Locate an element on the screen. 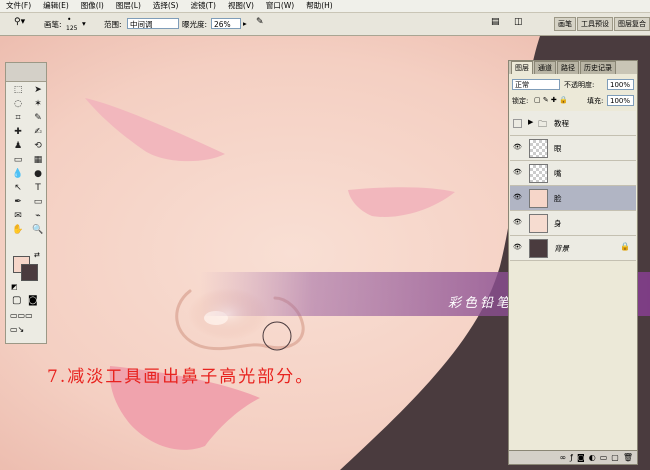  swap-colors-icon: ⇄ is located at coordinates (37, 255).